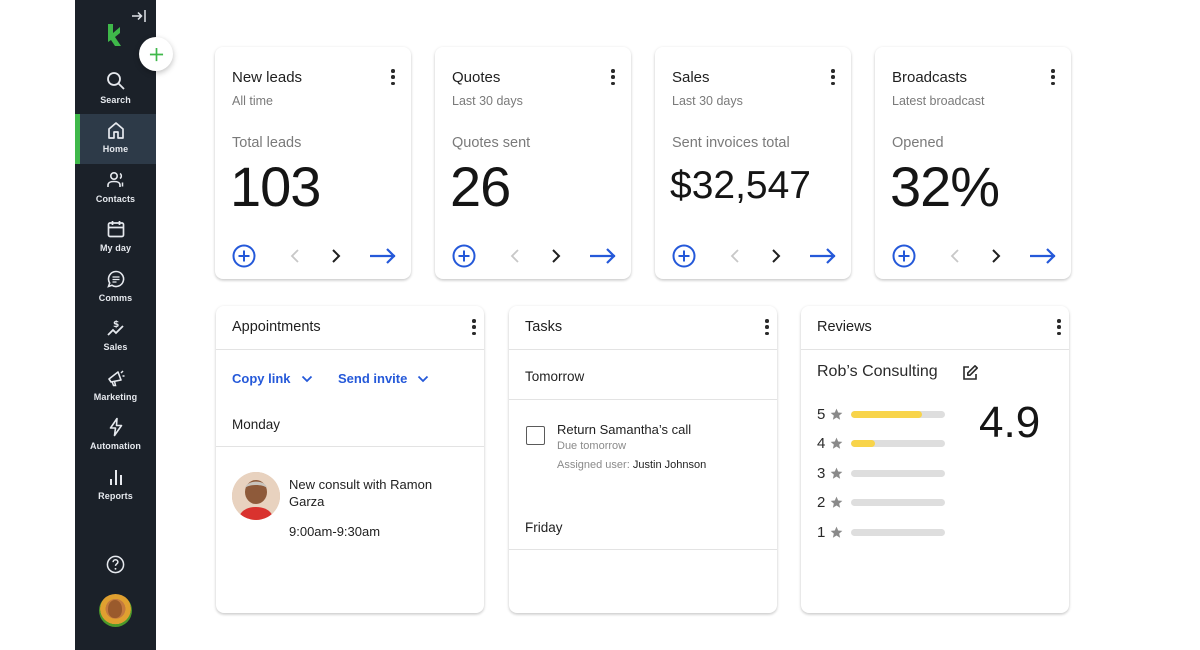 This screenshot has height=650, width=1200. Describe the element at coordinates (487, 101) in the screenshot. I see `card-subtitle: Last 30 days` at that location.